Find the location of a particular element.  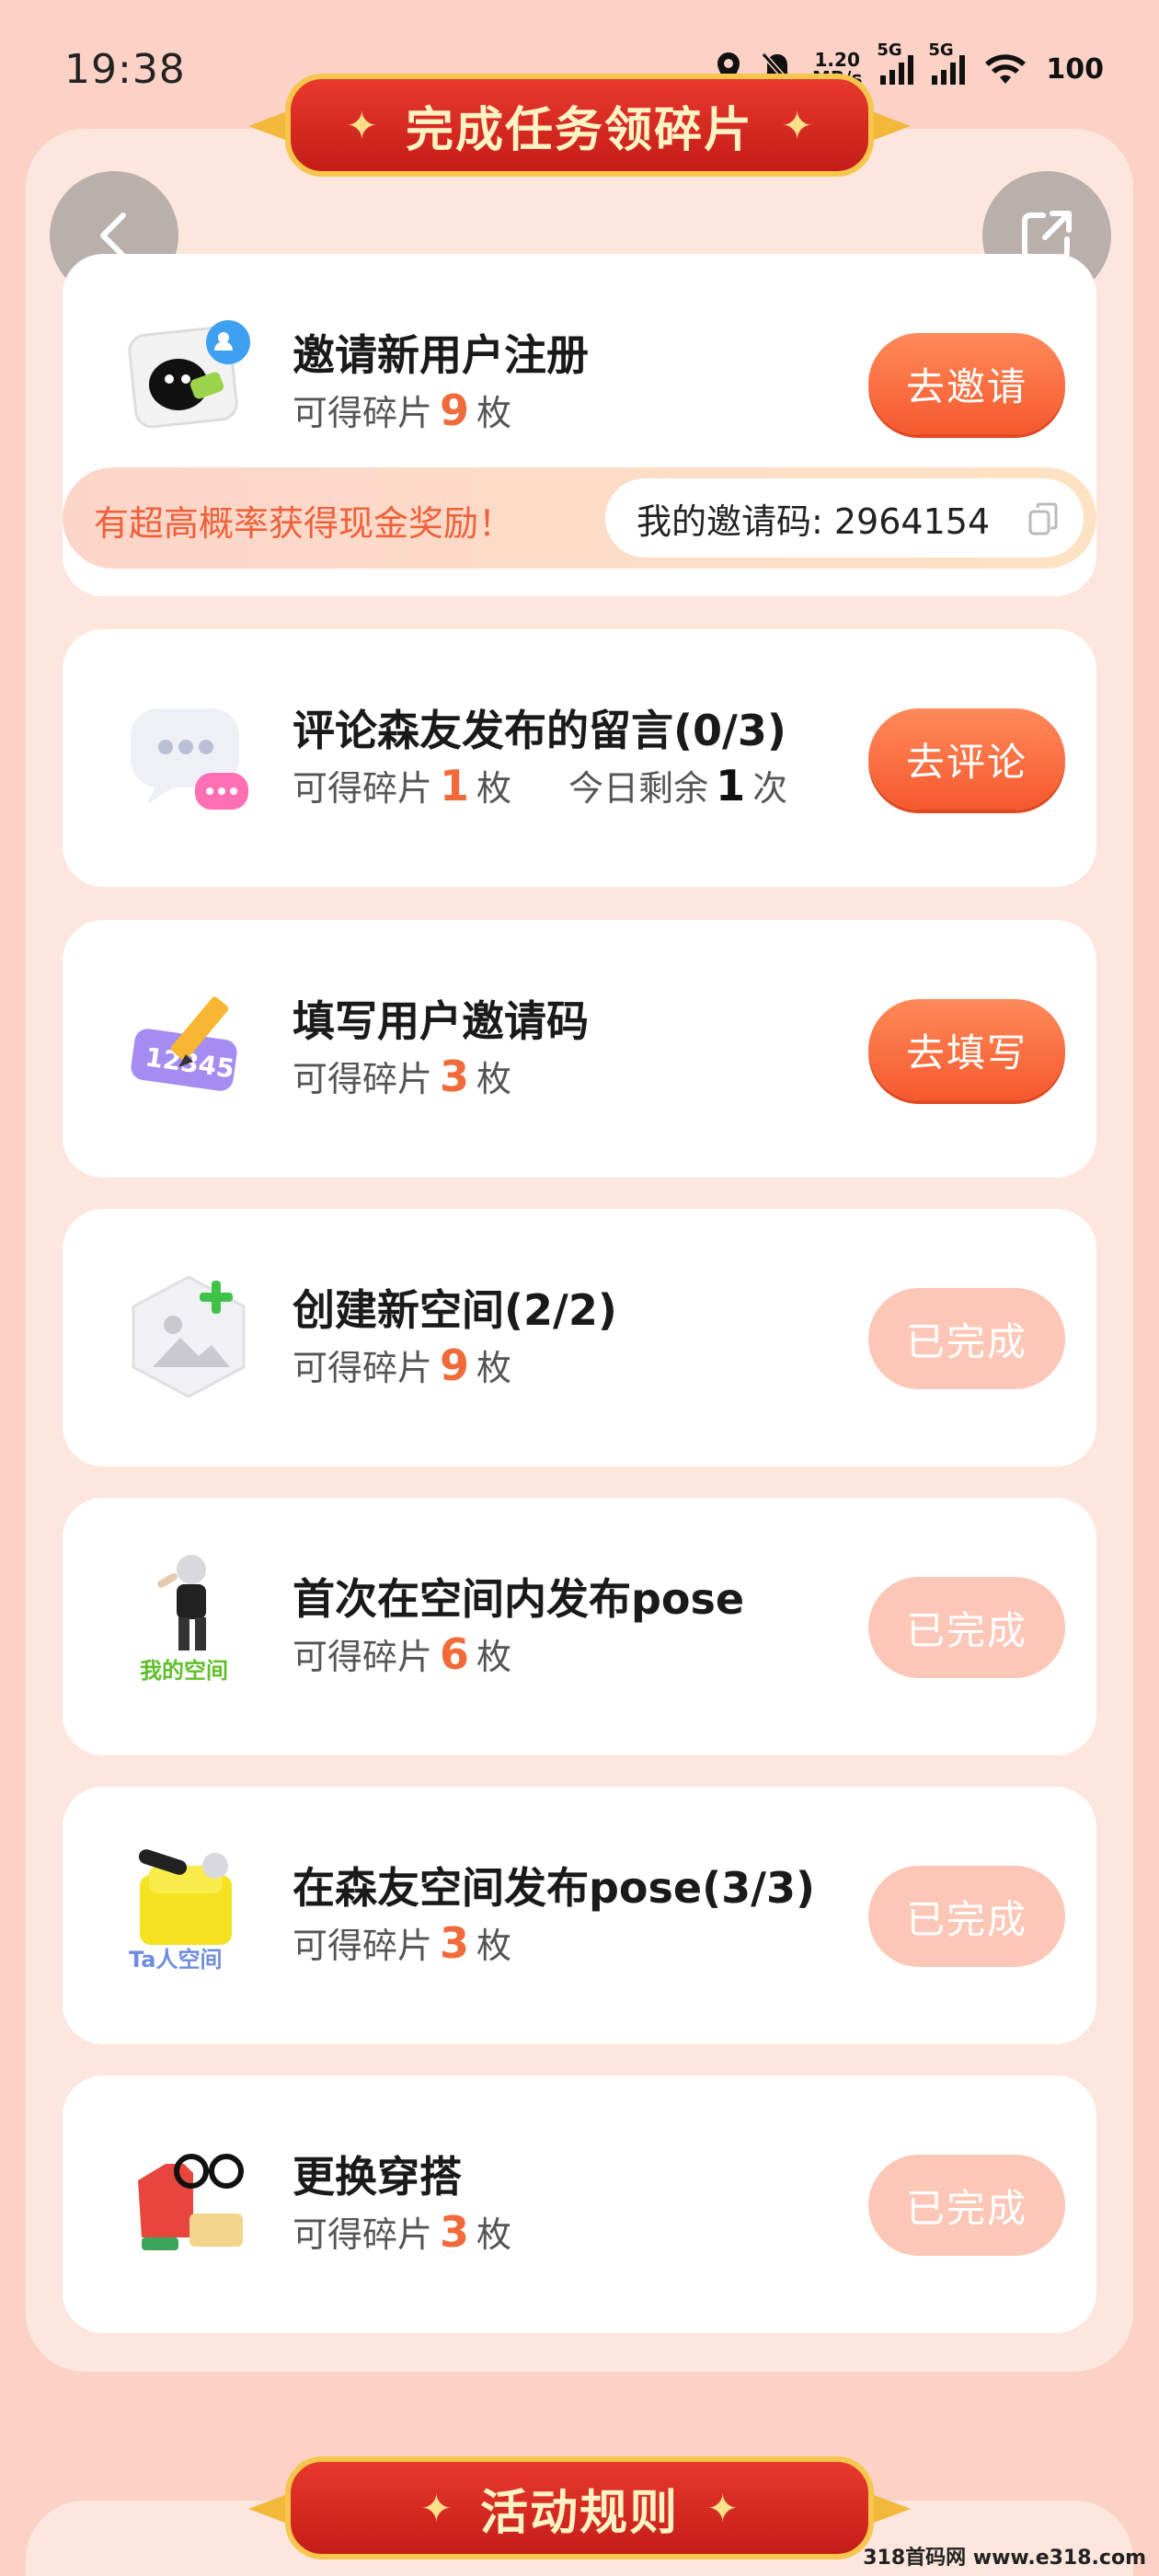

banner-ribbon: ✦ 完成任务领碎片 ✦ is located at coordinates (579, 126).